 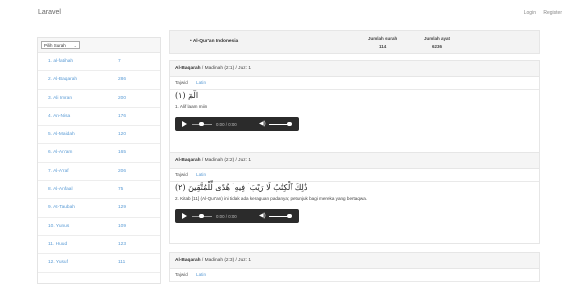 I want to click on surah-name: 5. Al-Maidah, so click(x=61, y=135).